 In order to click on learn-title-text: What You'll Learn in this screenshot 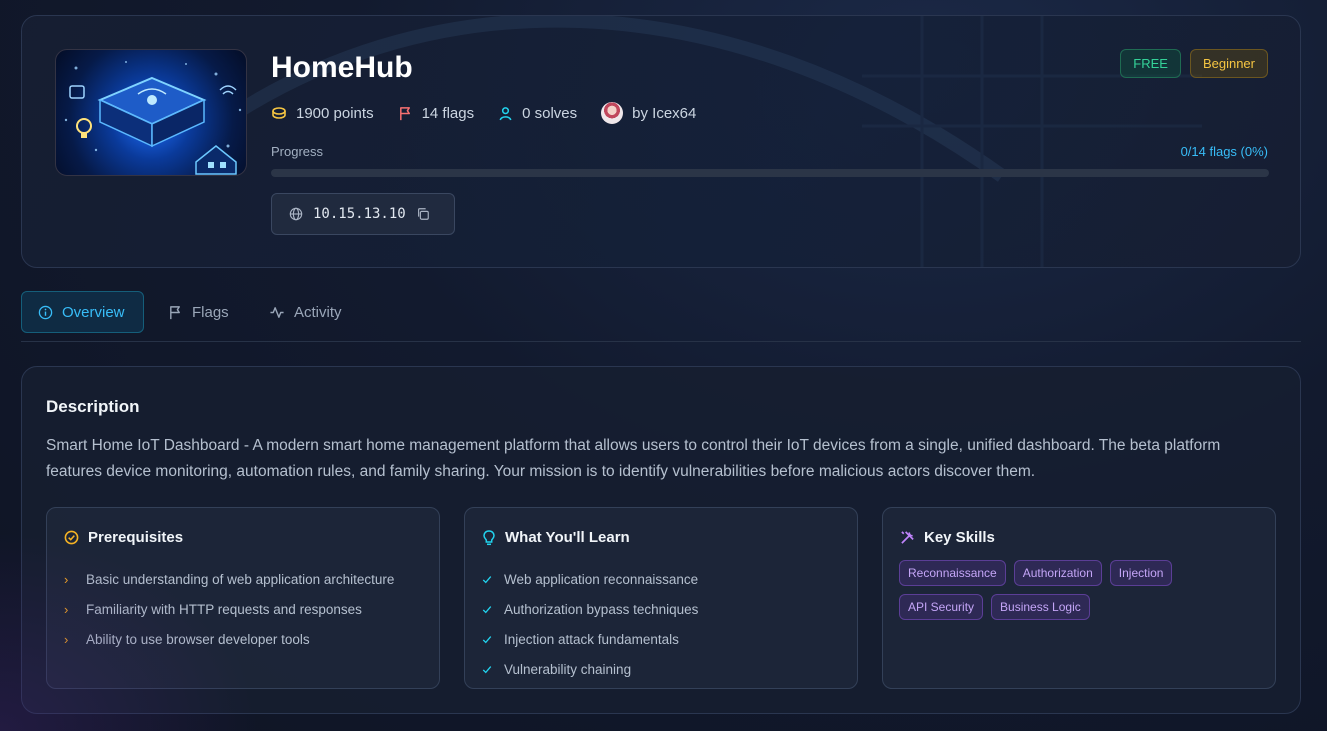, I will do `click(567, 537)`.